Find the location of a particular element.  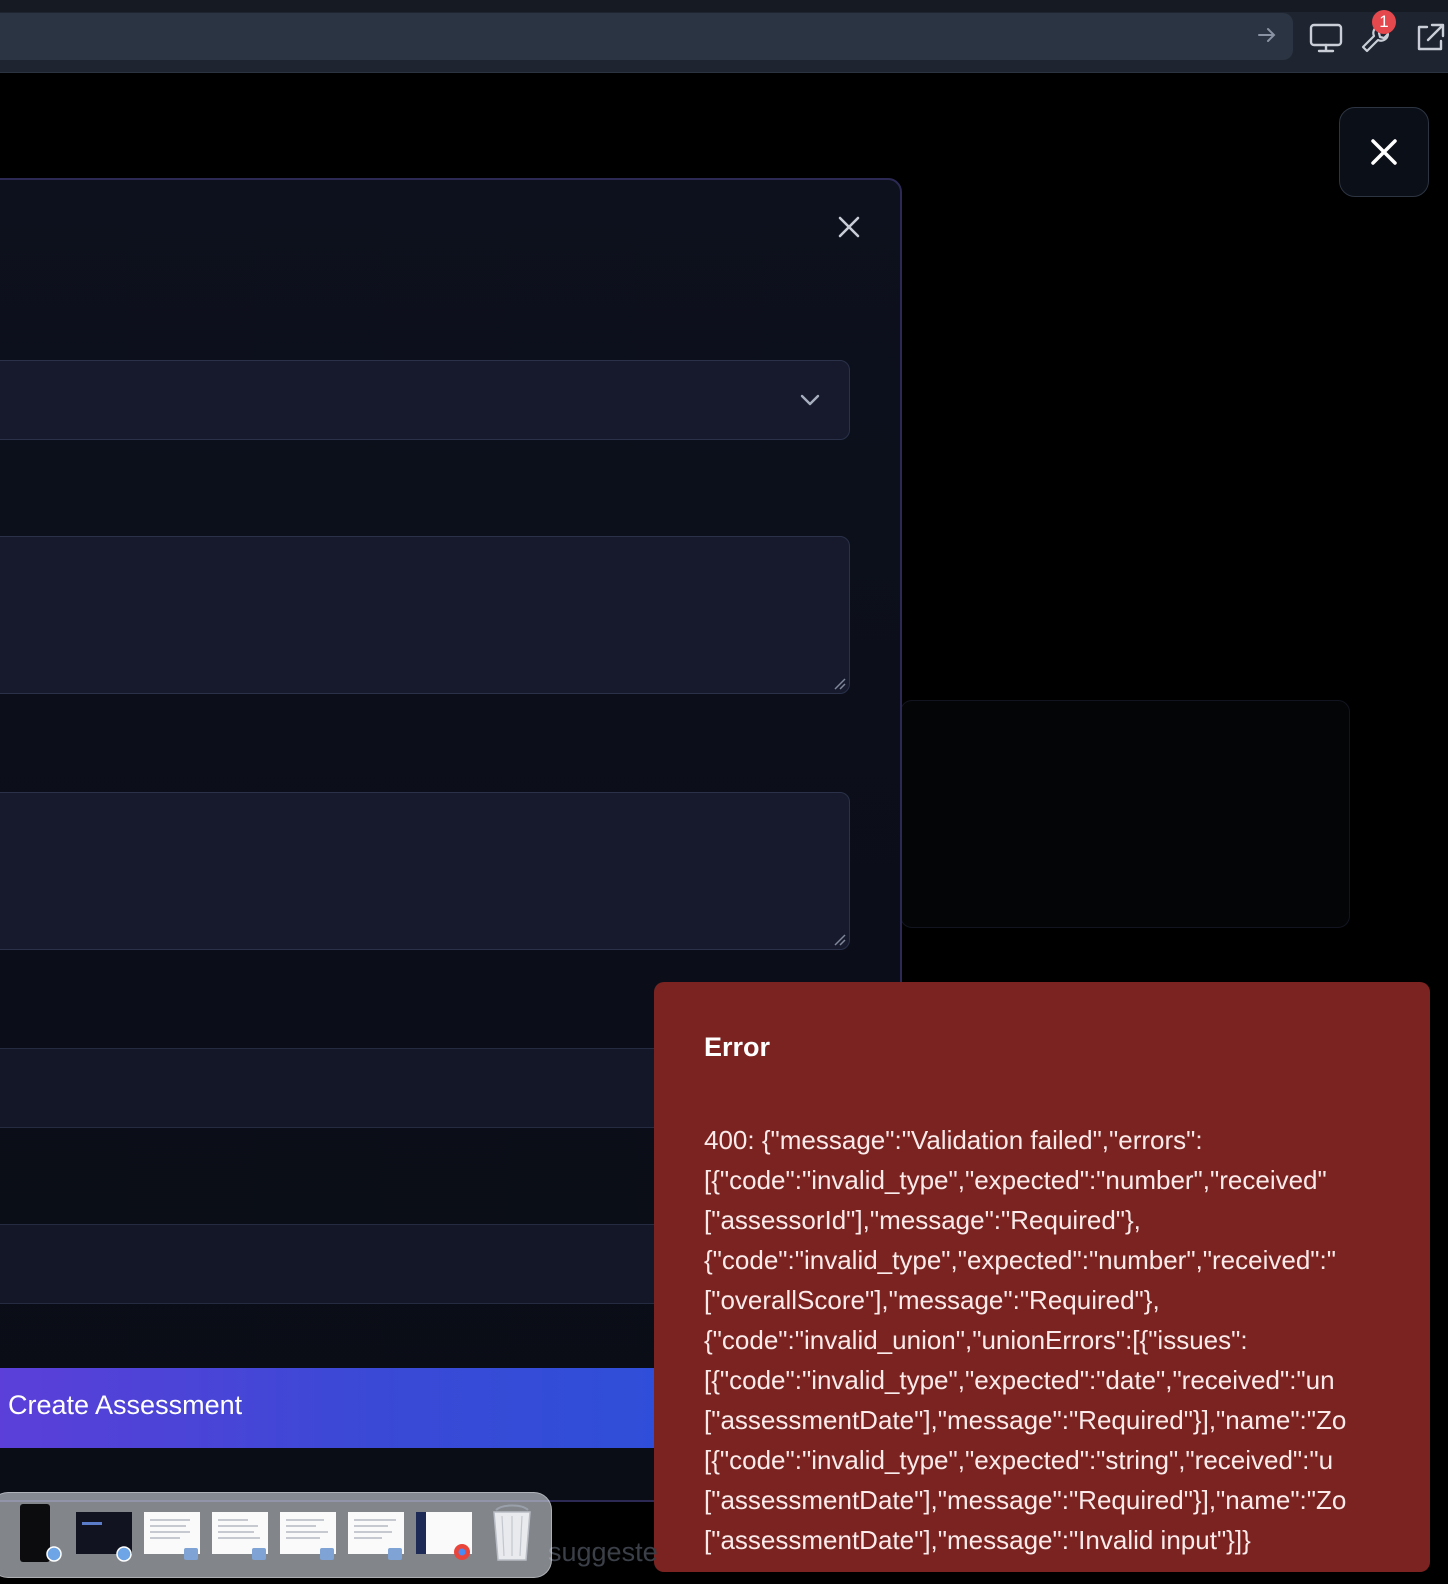

create-assessment-button: Create Assessment is located at coordinates (340, 1408).